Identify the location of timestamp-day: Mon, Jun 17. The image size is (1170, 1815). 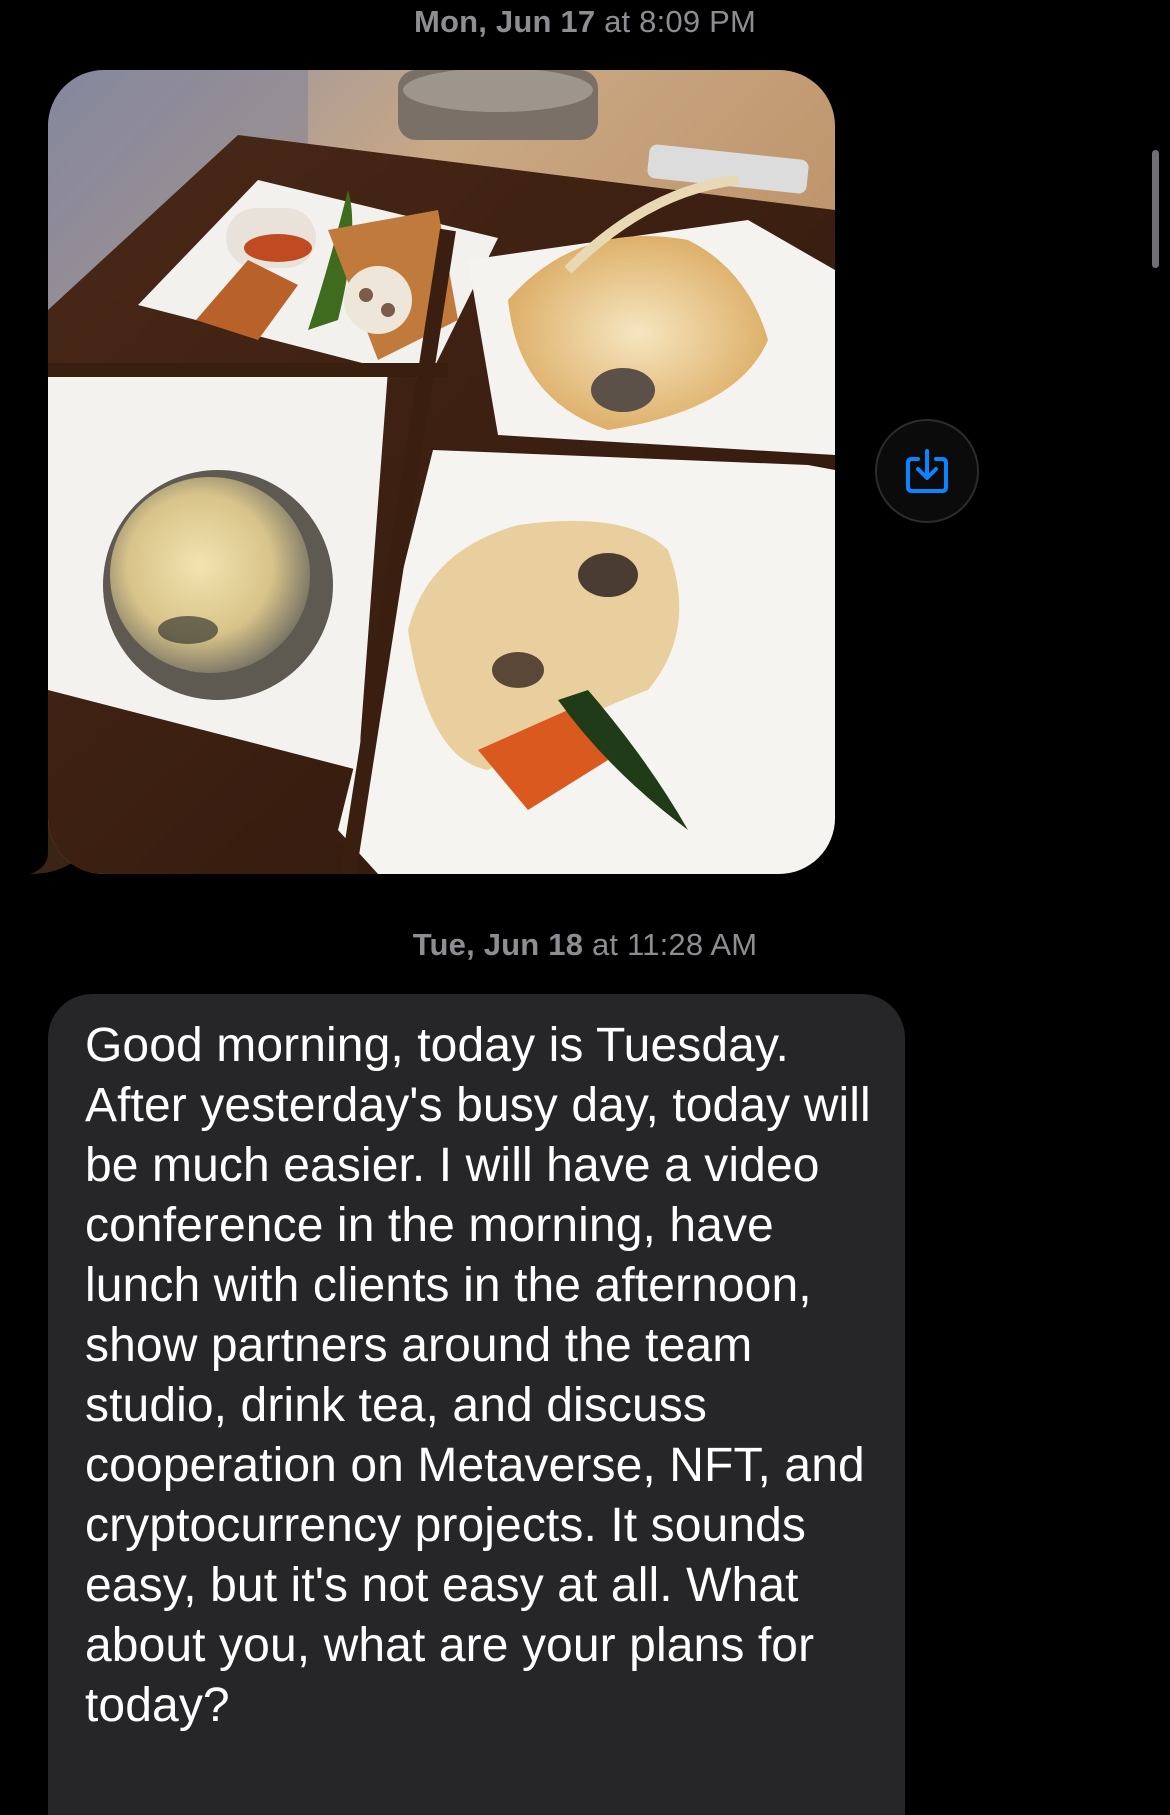
(504, 21).